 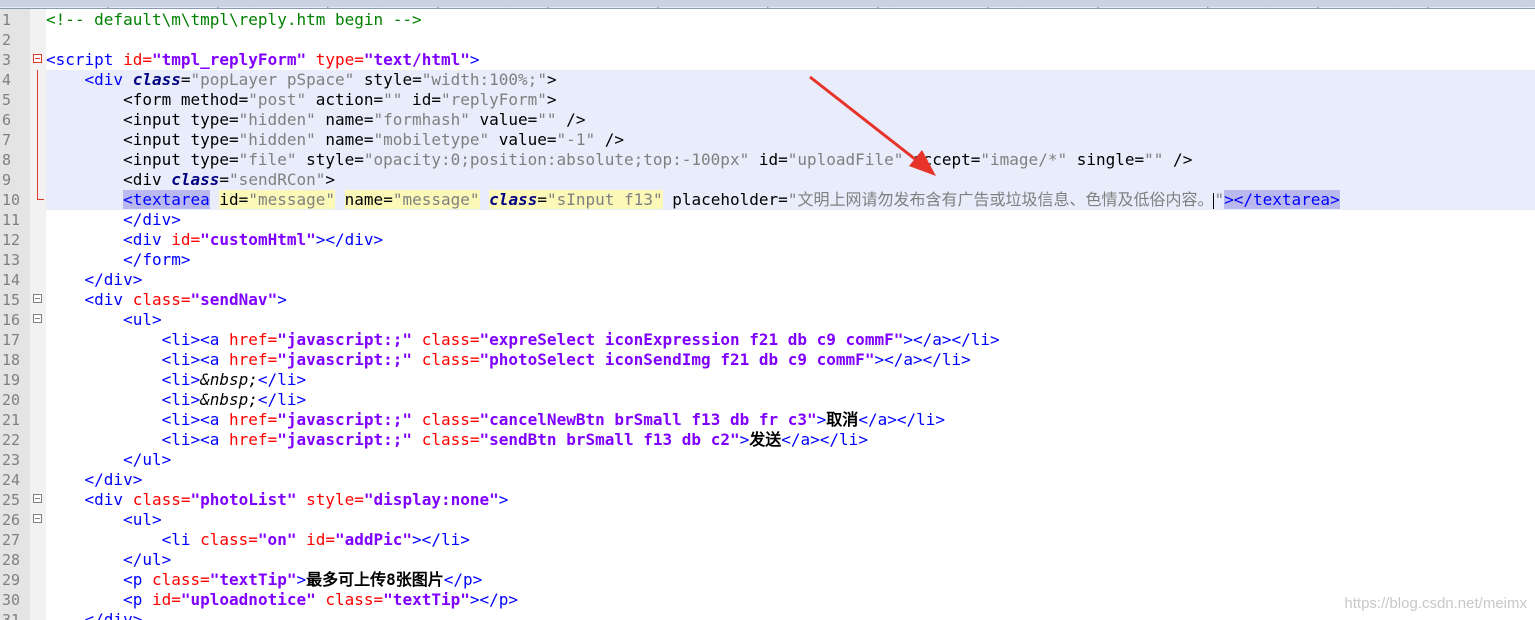 What do you see at coordinates (1435, 603) in the screenshot?
I see `watermark: https://blog.csdn.net/meimx` at bounding box center [1435, 603].